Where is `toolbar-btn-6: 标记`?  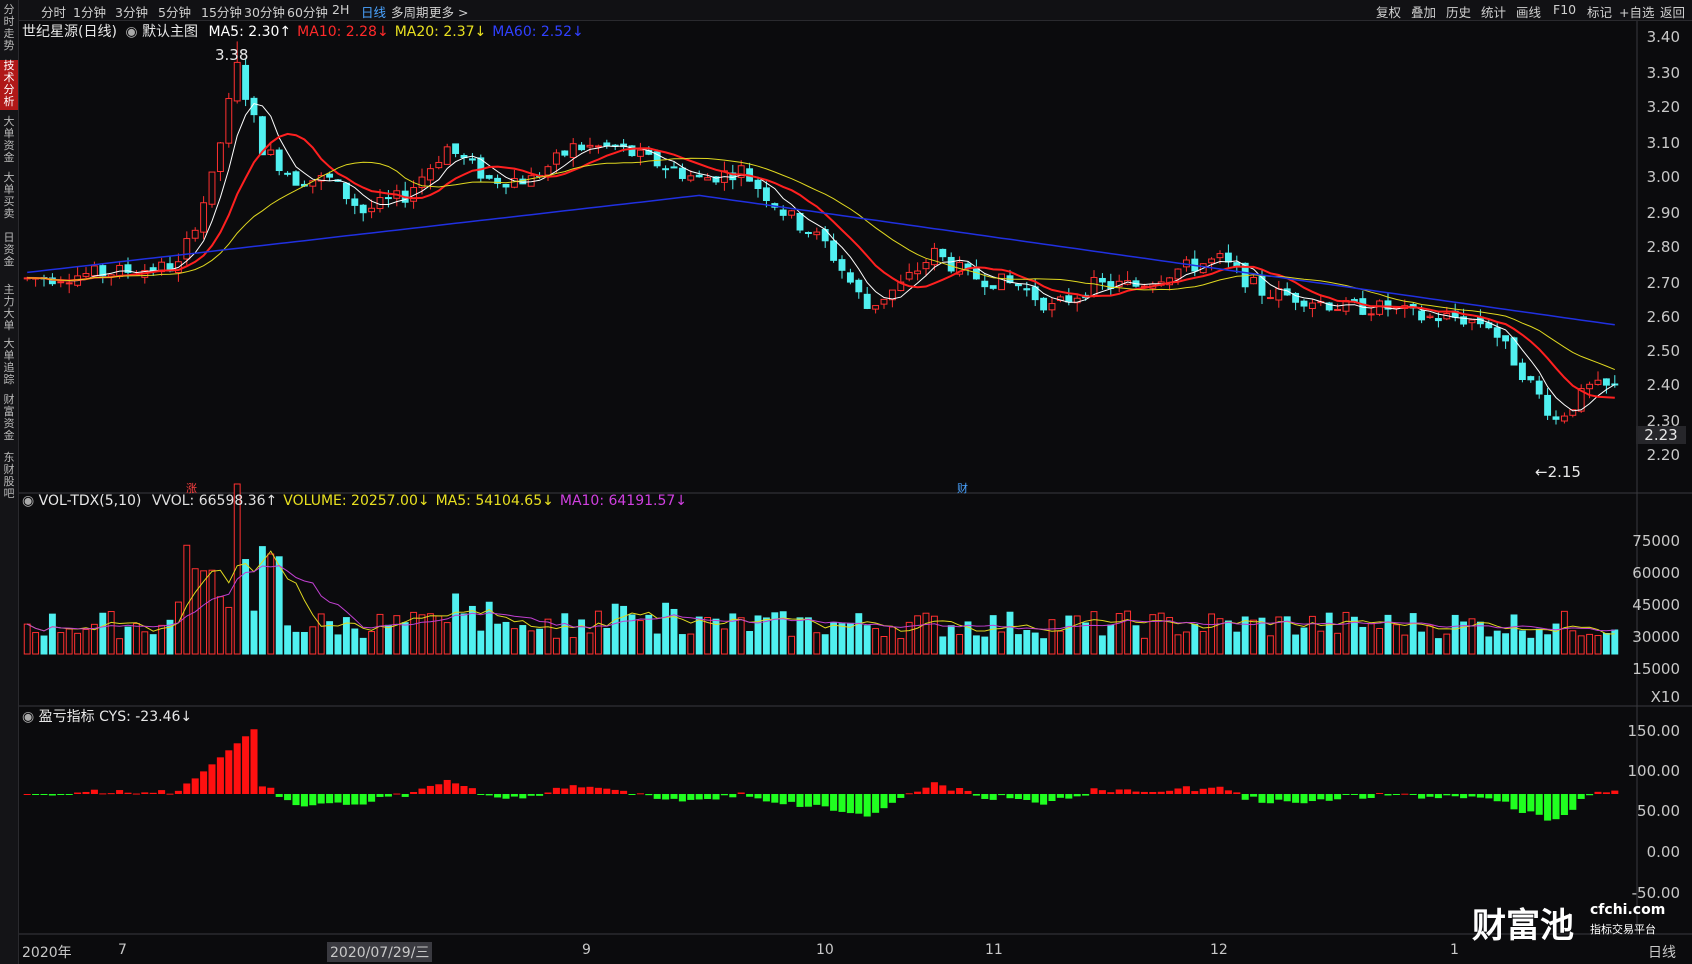 toolbar-btn-6: 标记 is located at coordinates (1599, 11).